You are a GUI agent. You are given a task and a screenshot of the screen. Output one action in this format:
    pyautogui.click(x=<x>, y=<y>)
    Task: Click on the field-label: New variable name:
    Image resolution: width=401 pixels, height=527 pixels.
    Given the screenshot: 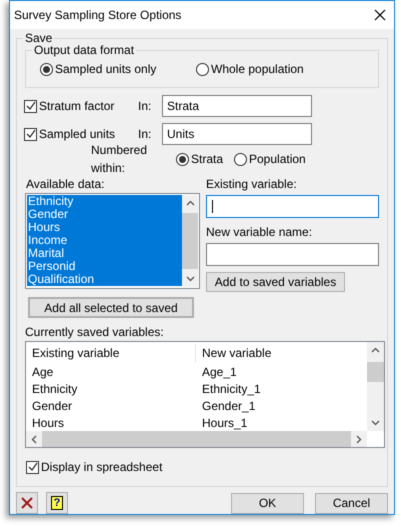 What is the action you would take?
    pyautogui.click(x=260, y=232)
    